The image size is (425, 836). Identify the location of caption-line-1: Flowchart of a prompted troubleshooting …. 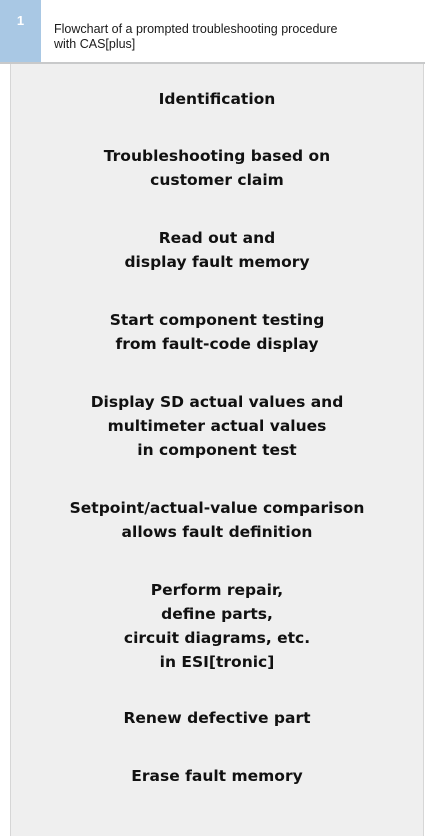
(196, 29).